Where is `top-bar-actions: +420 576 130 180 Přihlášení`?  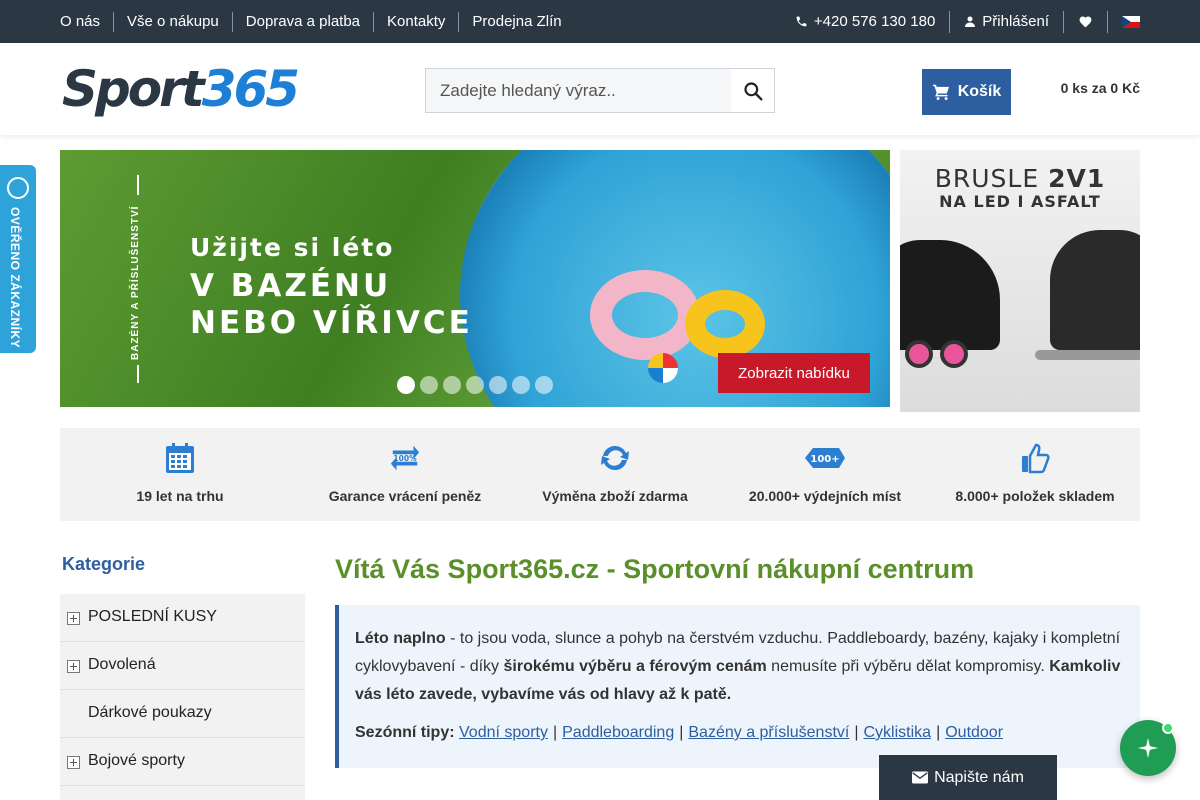
top-bar-actions: +420 576 130 180 Přihlášení is located at coordinates (960, 21).